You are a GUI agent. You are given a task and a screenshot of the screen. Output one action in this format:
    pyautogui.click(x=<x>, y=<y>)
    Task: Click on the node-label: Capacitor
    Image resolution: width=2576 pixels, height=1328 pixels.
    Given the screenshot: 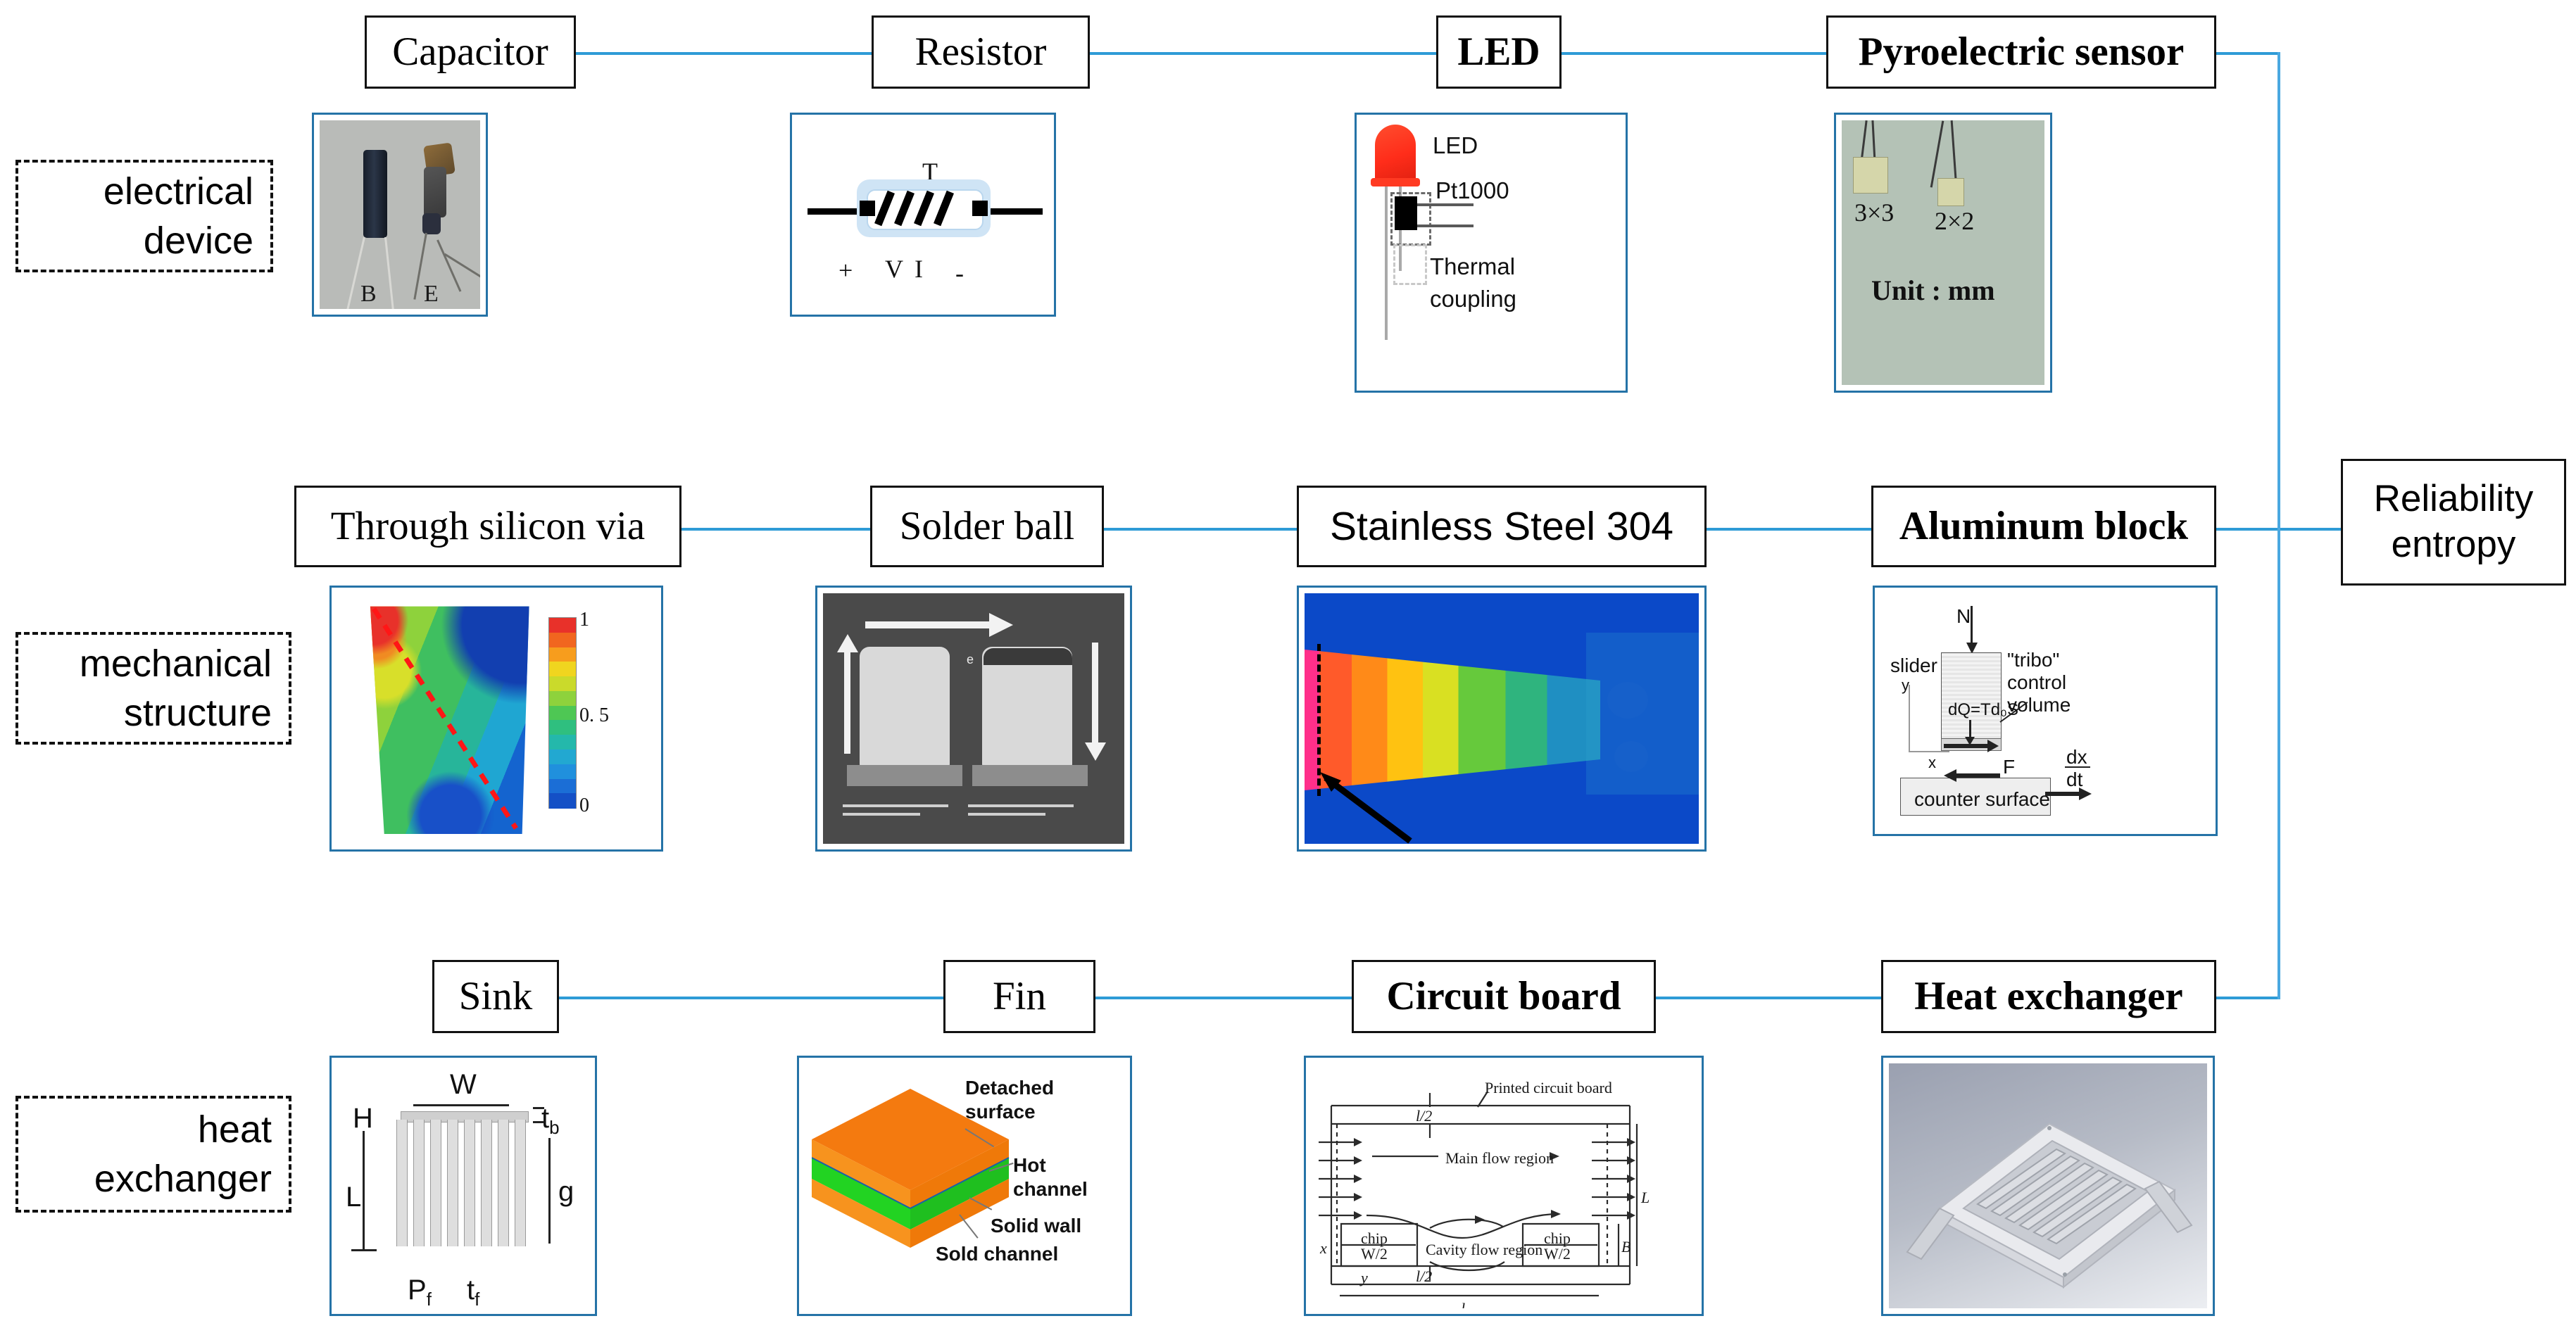 What is the action you would take?
    pyautogui.click(x=470, y=51)
    